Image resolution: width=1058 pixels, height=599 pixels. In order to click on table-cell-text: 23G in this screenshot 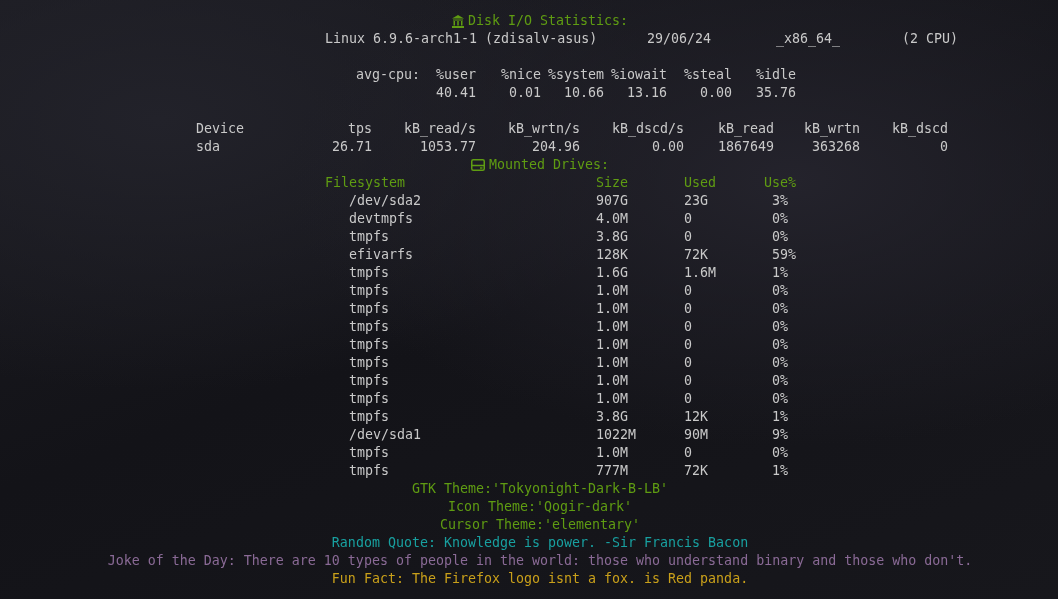, I will do `click(697, 201)`.